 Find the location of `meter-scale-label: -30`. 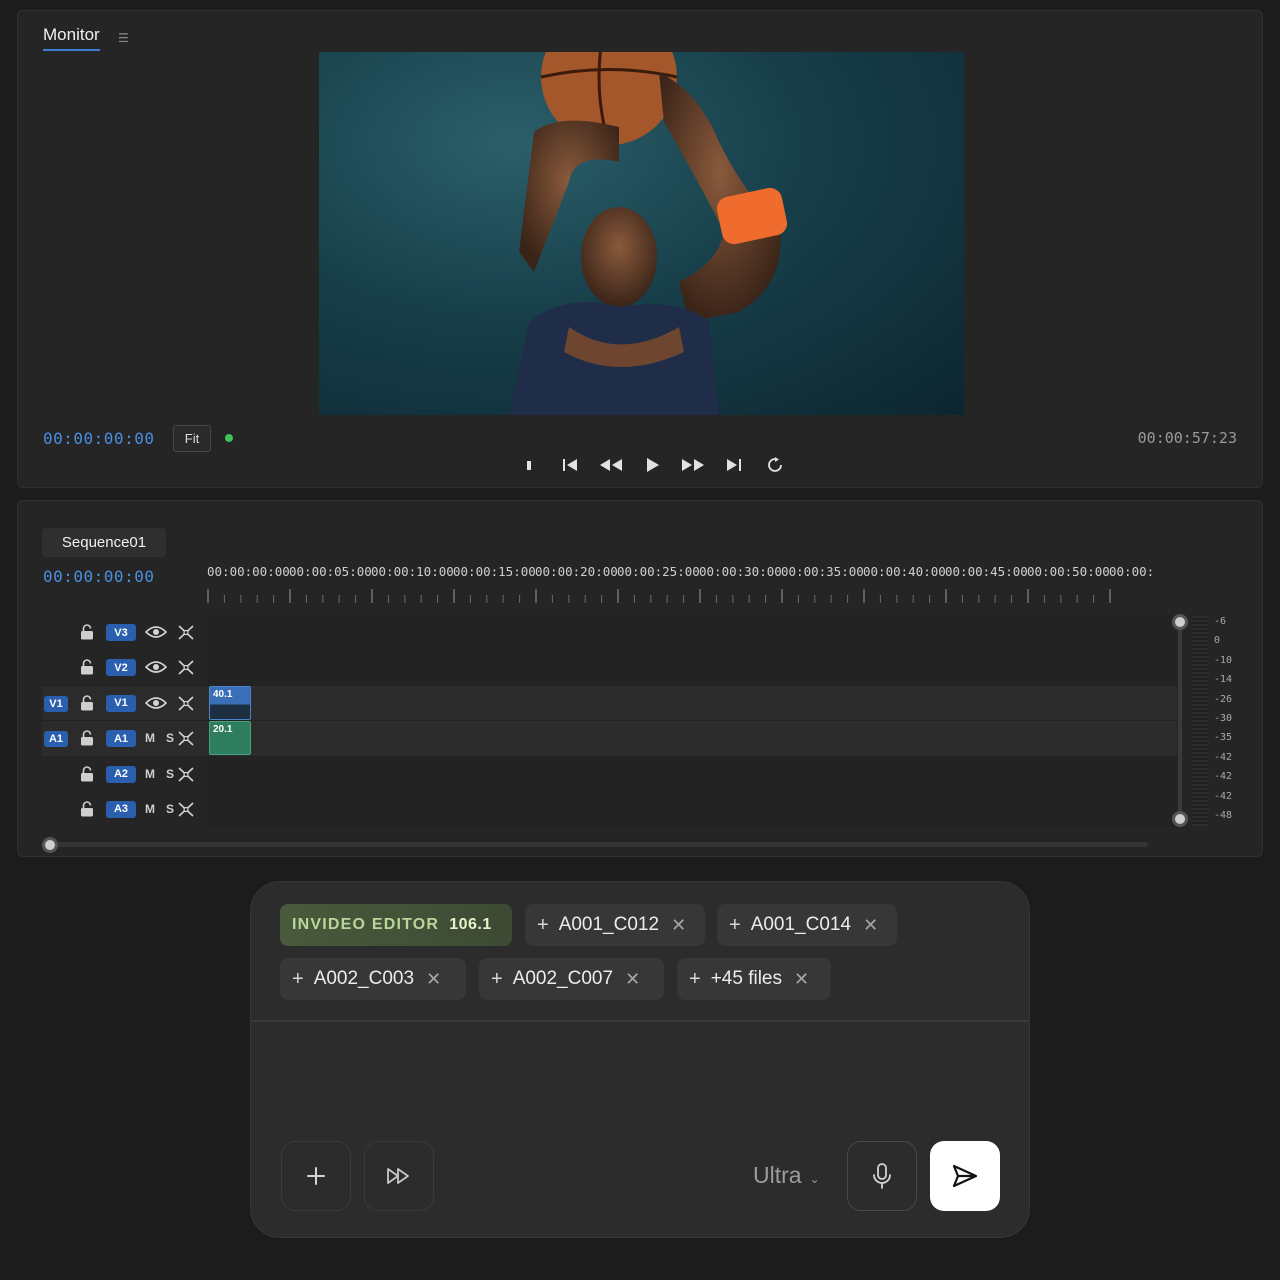

meter-scale-label: -30 is located at coordinates (1223, 718).